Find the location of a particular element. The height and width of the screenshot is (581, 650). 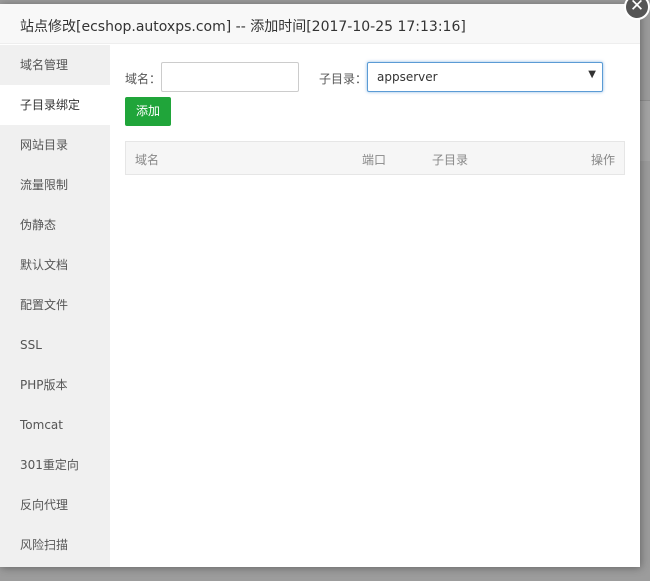

sidebar-item-domain-management: 域名管理 is located at coordinates (55, 65).